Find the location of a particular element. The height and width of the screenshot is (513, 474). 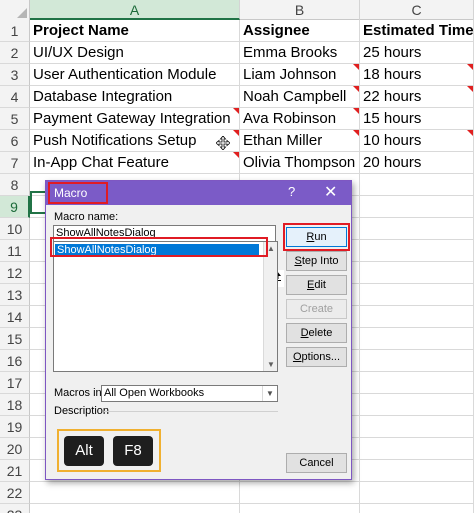

scroll-down-icon: ▼ is located at coordinates (271, 364).